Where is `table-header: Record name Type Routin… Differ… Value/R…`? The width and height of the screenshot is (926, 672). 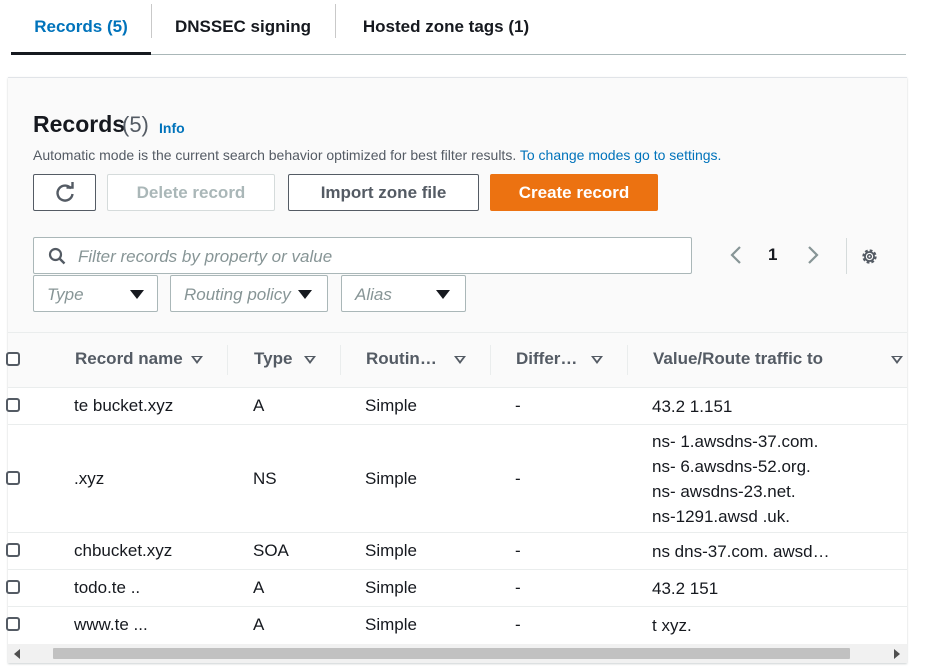 table-header: Record name Type Routin… Differ… Value/R… is located at coordinates (456, 360).